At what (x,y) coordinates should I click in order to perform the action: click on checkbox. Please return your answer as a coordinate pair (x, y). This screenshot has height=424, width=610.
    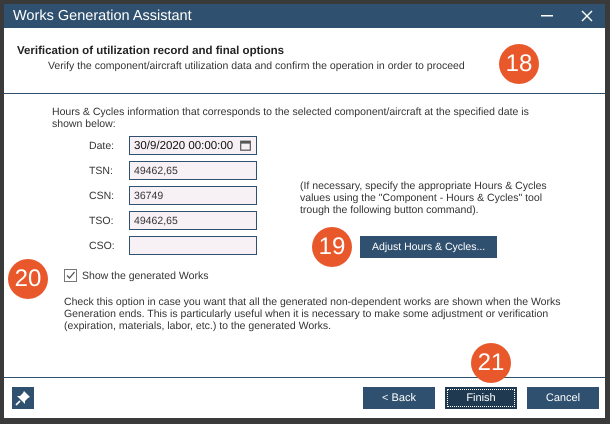
    Looking at the image, I should click on (70, 275).